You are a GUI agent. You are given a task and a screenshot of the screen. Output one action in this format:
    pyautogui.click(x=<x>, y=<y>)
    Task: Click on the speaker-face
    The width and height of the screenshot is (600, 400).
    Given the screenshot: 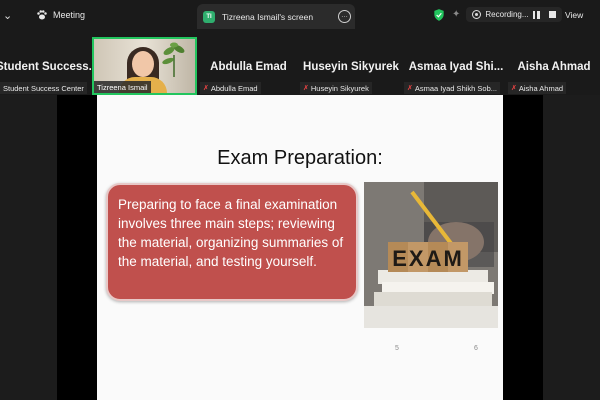 What is the action you would take?
    pyautogui.click(x=143, y=64)
    